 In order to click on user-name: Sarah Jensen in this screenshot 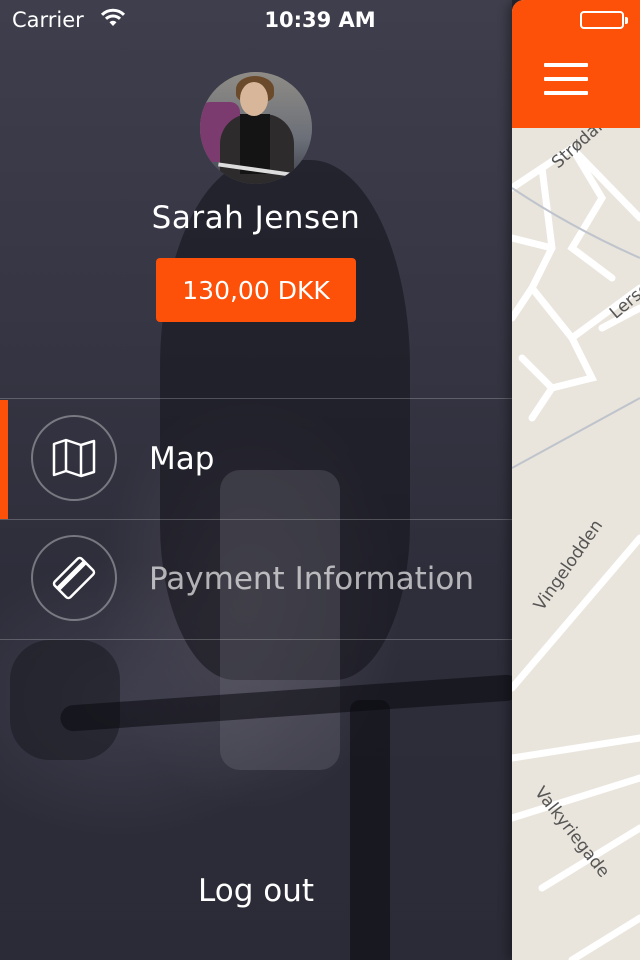, I will do `click(256, 218)`.